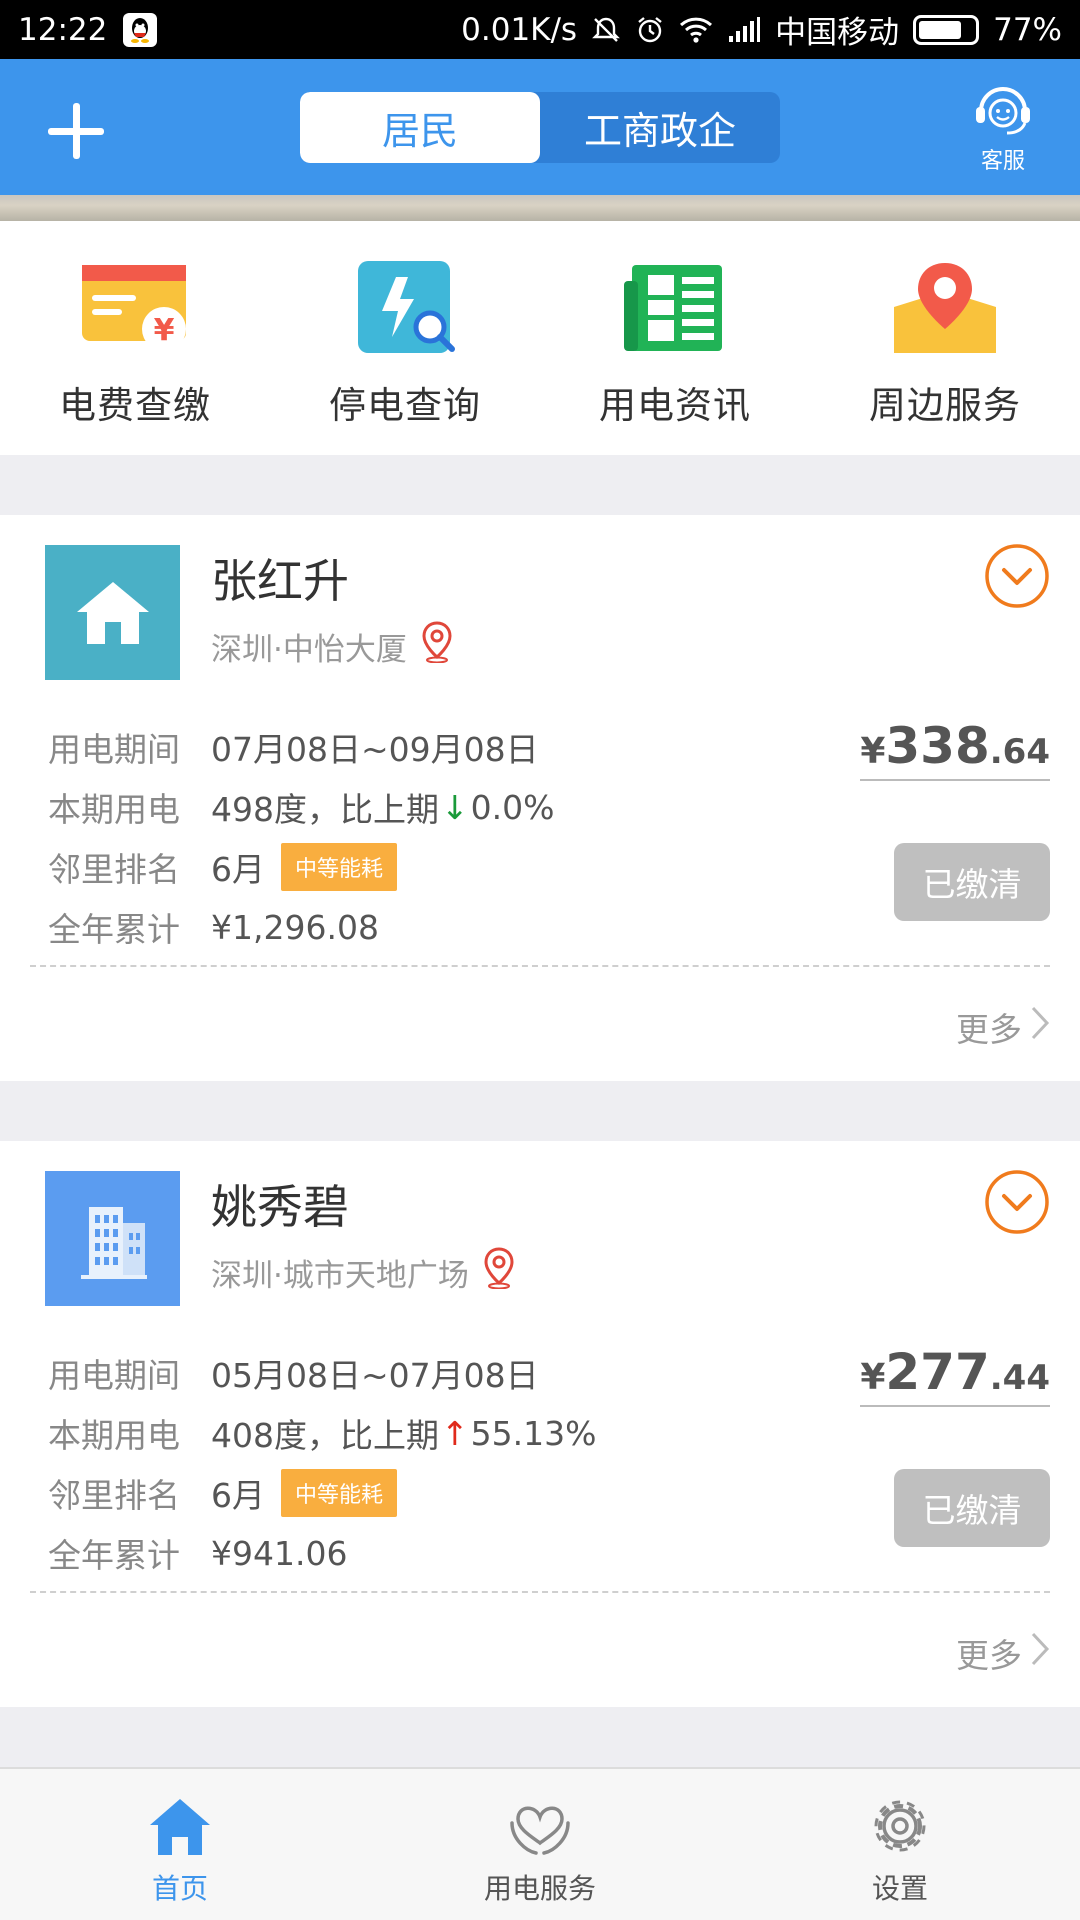 This screenshot has height=1920, width=1080. What do you see at coordinates (945, 307) in the screenshot?
I see `nearby-map-icon` at bounding box center [945, 307].